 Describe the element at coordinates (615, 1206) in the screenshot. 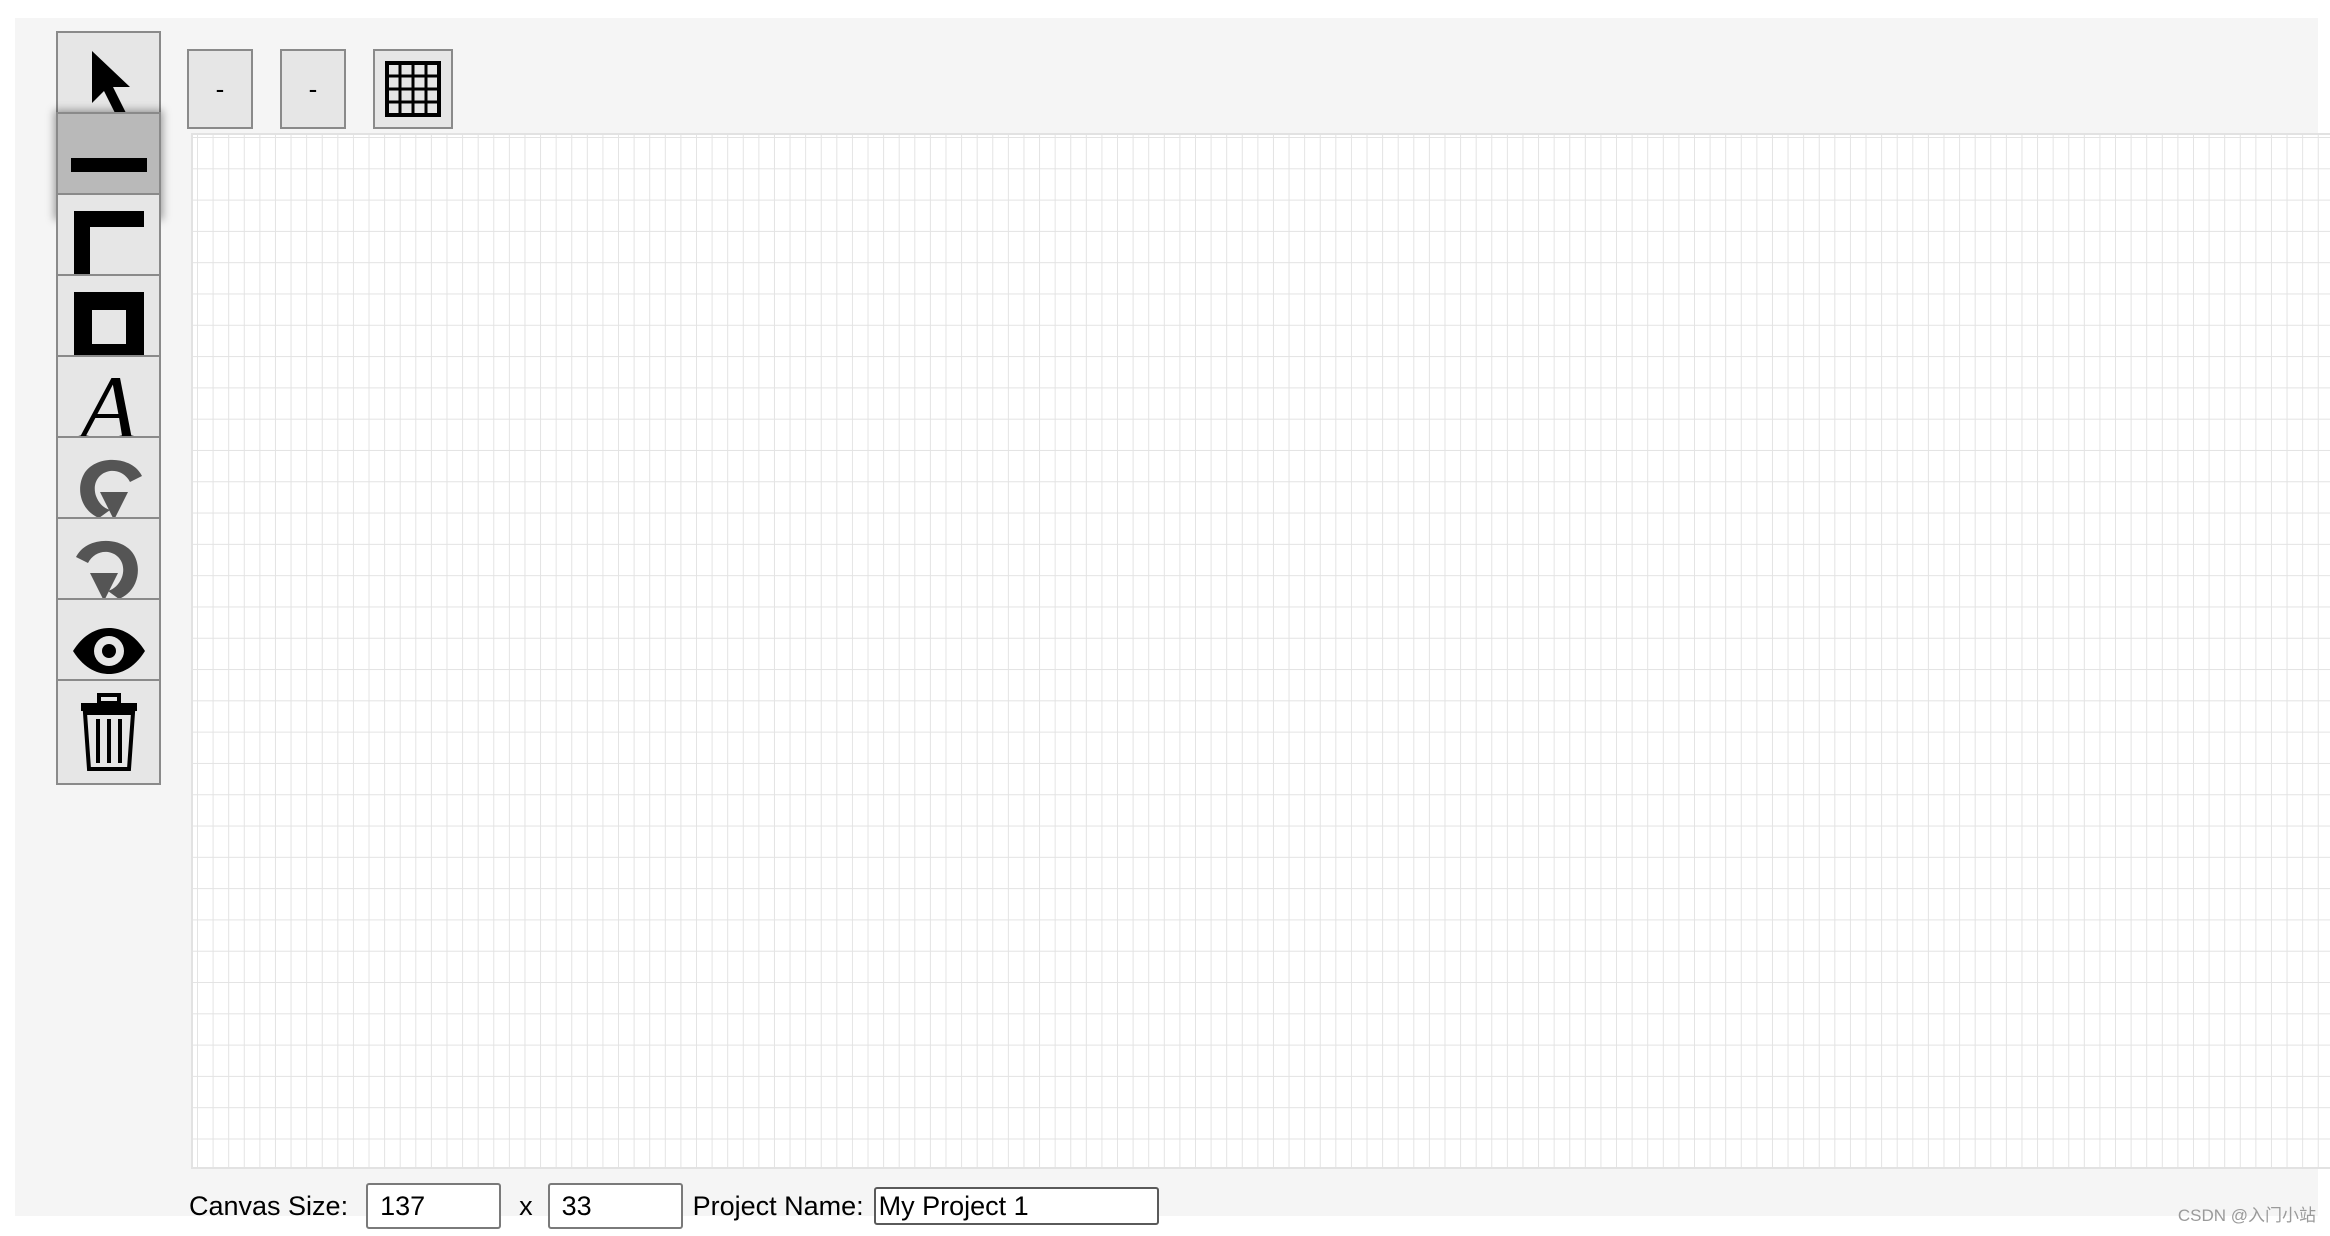

I see `canvas-height-input` at that location.